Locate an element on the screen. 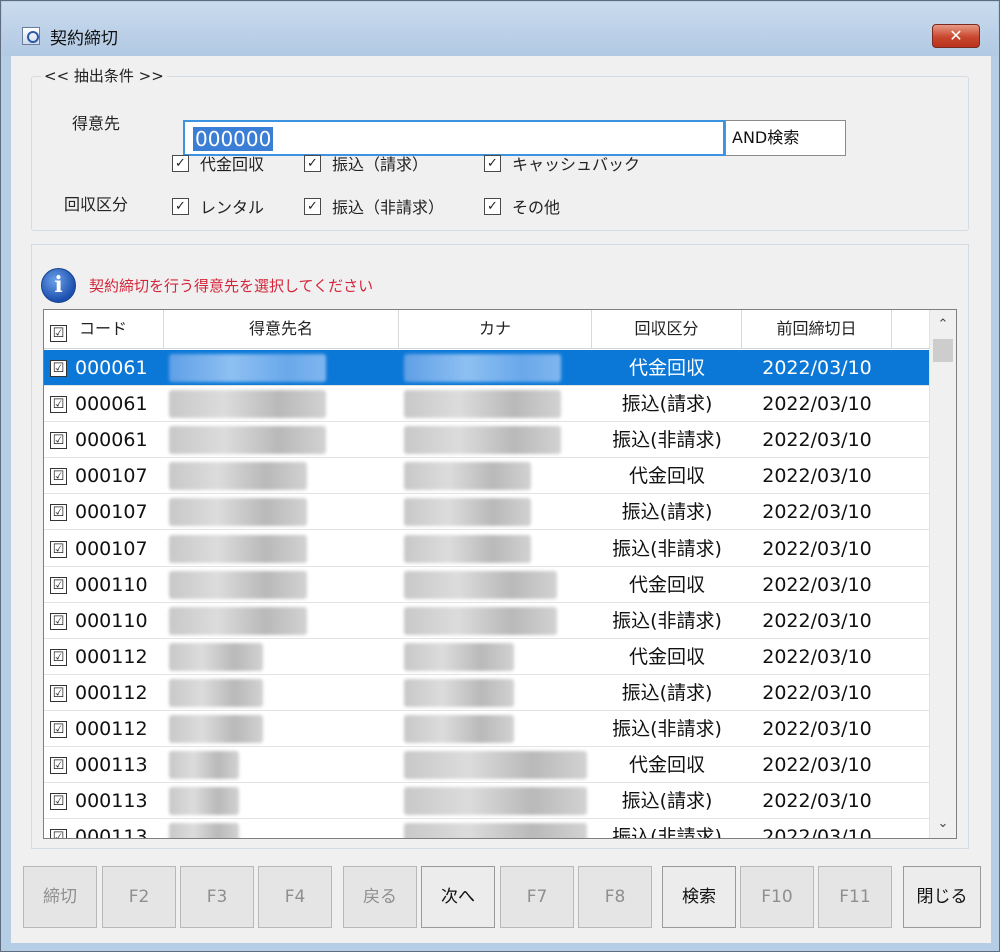 Image resolution: width=1000 pixels, height=952 pixels. table-row: ☑ 000112 代金回収 2022/03/10 is located at coordinates (486, 657).